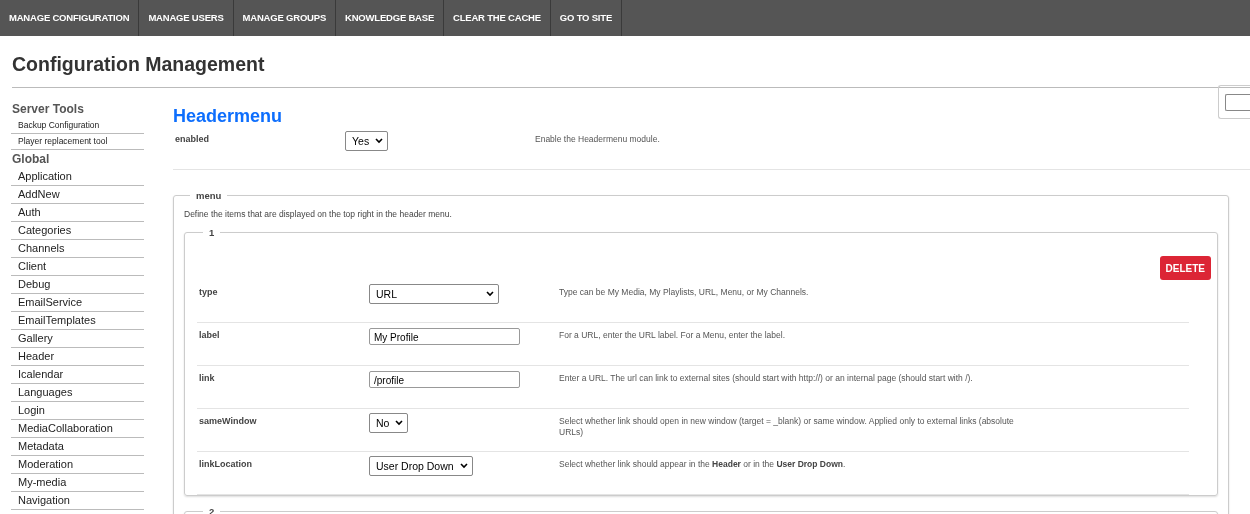  I want to click on sidebar-item: Login, so click(77, 411).